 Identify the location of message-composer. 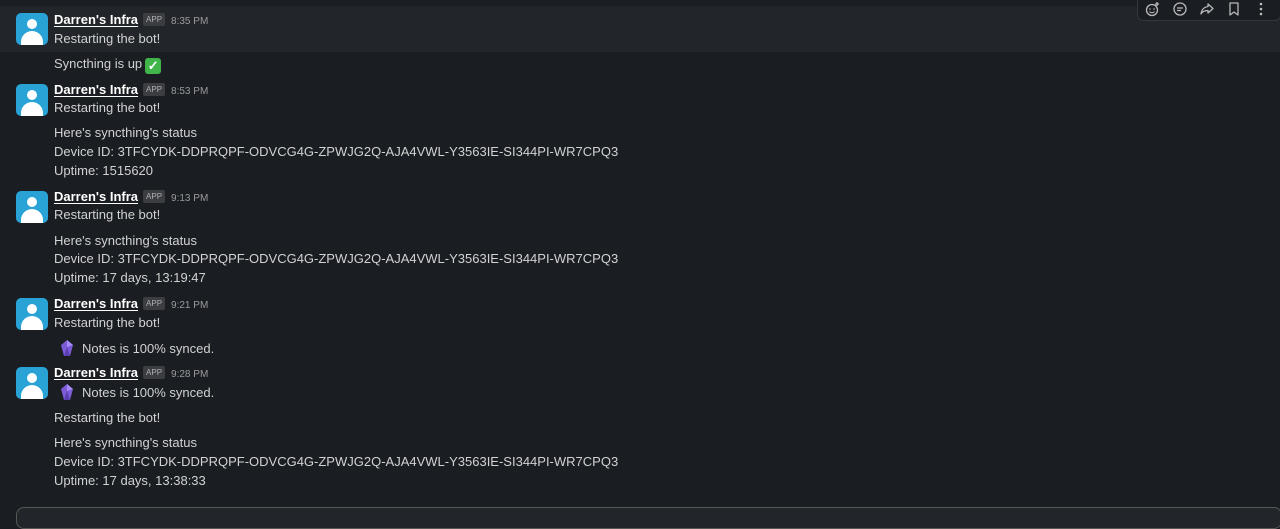
(648, 518).